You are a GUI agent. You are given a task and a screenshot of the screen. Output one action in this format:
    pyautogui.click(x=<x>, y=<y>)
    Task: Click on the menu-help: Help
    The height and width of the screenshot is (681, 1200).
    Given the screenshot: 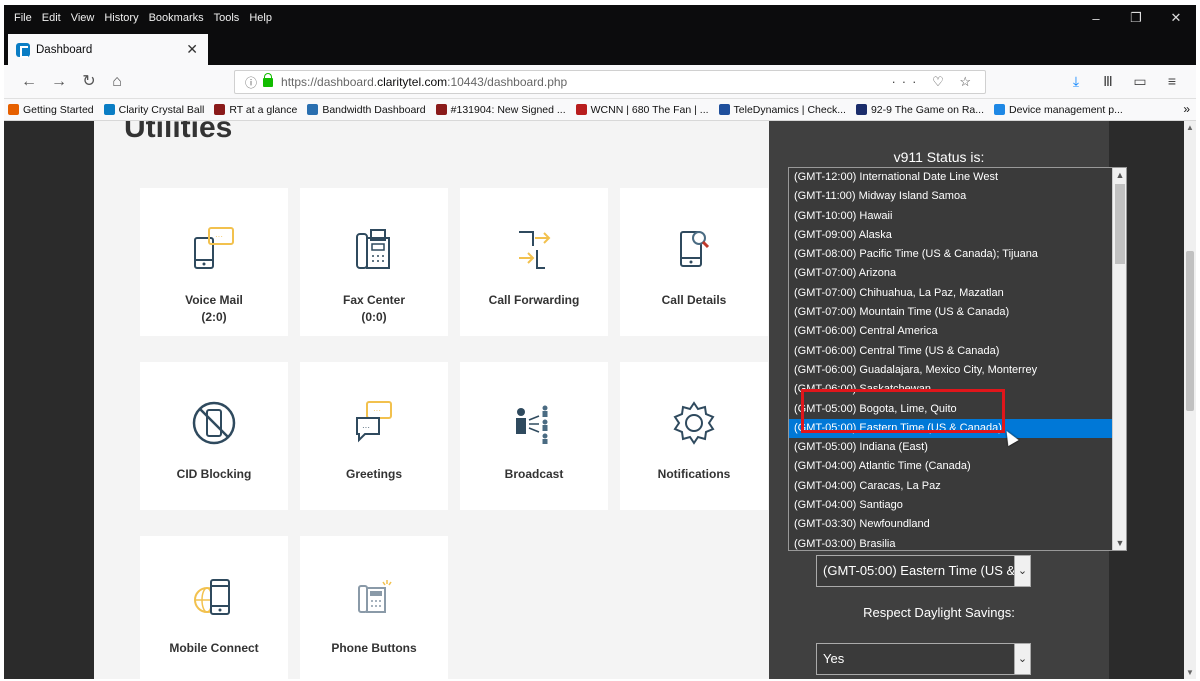 What is the action you would take?
    pyautogui.click(x=260, y=18)
    